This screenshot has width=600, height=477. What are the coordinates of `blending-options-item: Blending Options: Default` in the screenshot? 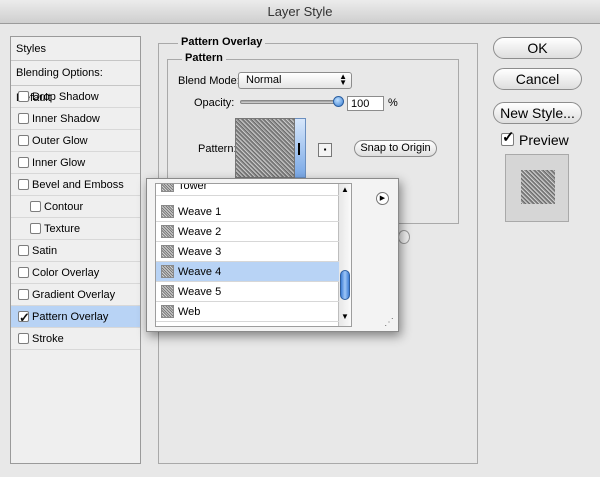 It's located at (75, 82).